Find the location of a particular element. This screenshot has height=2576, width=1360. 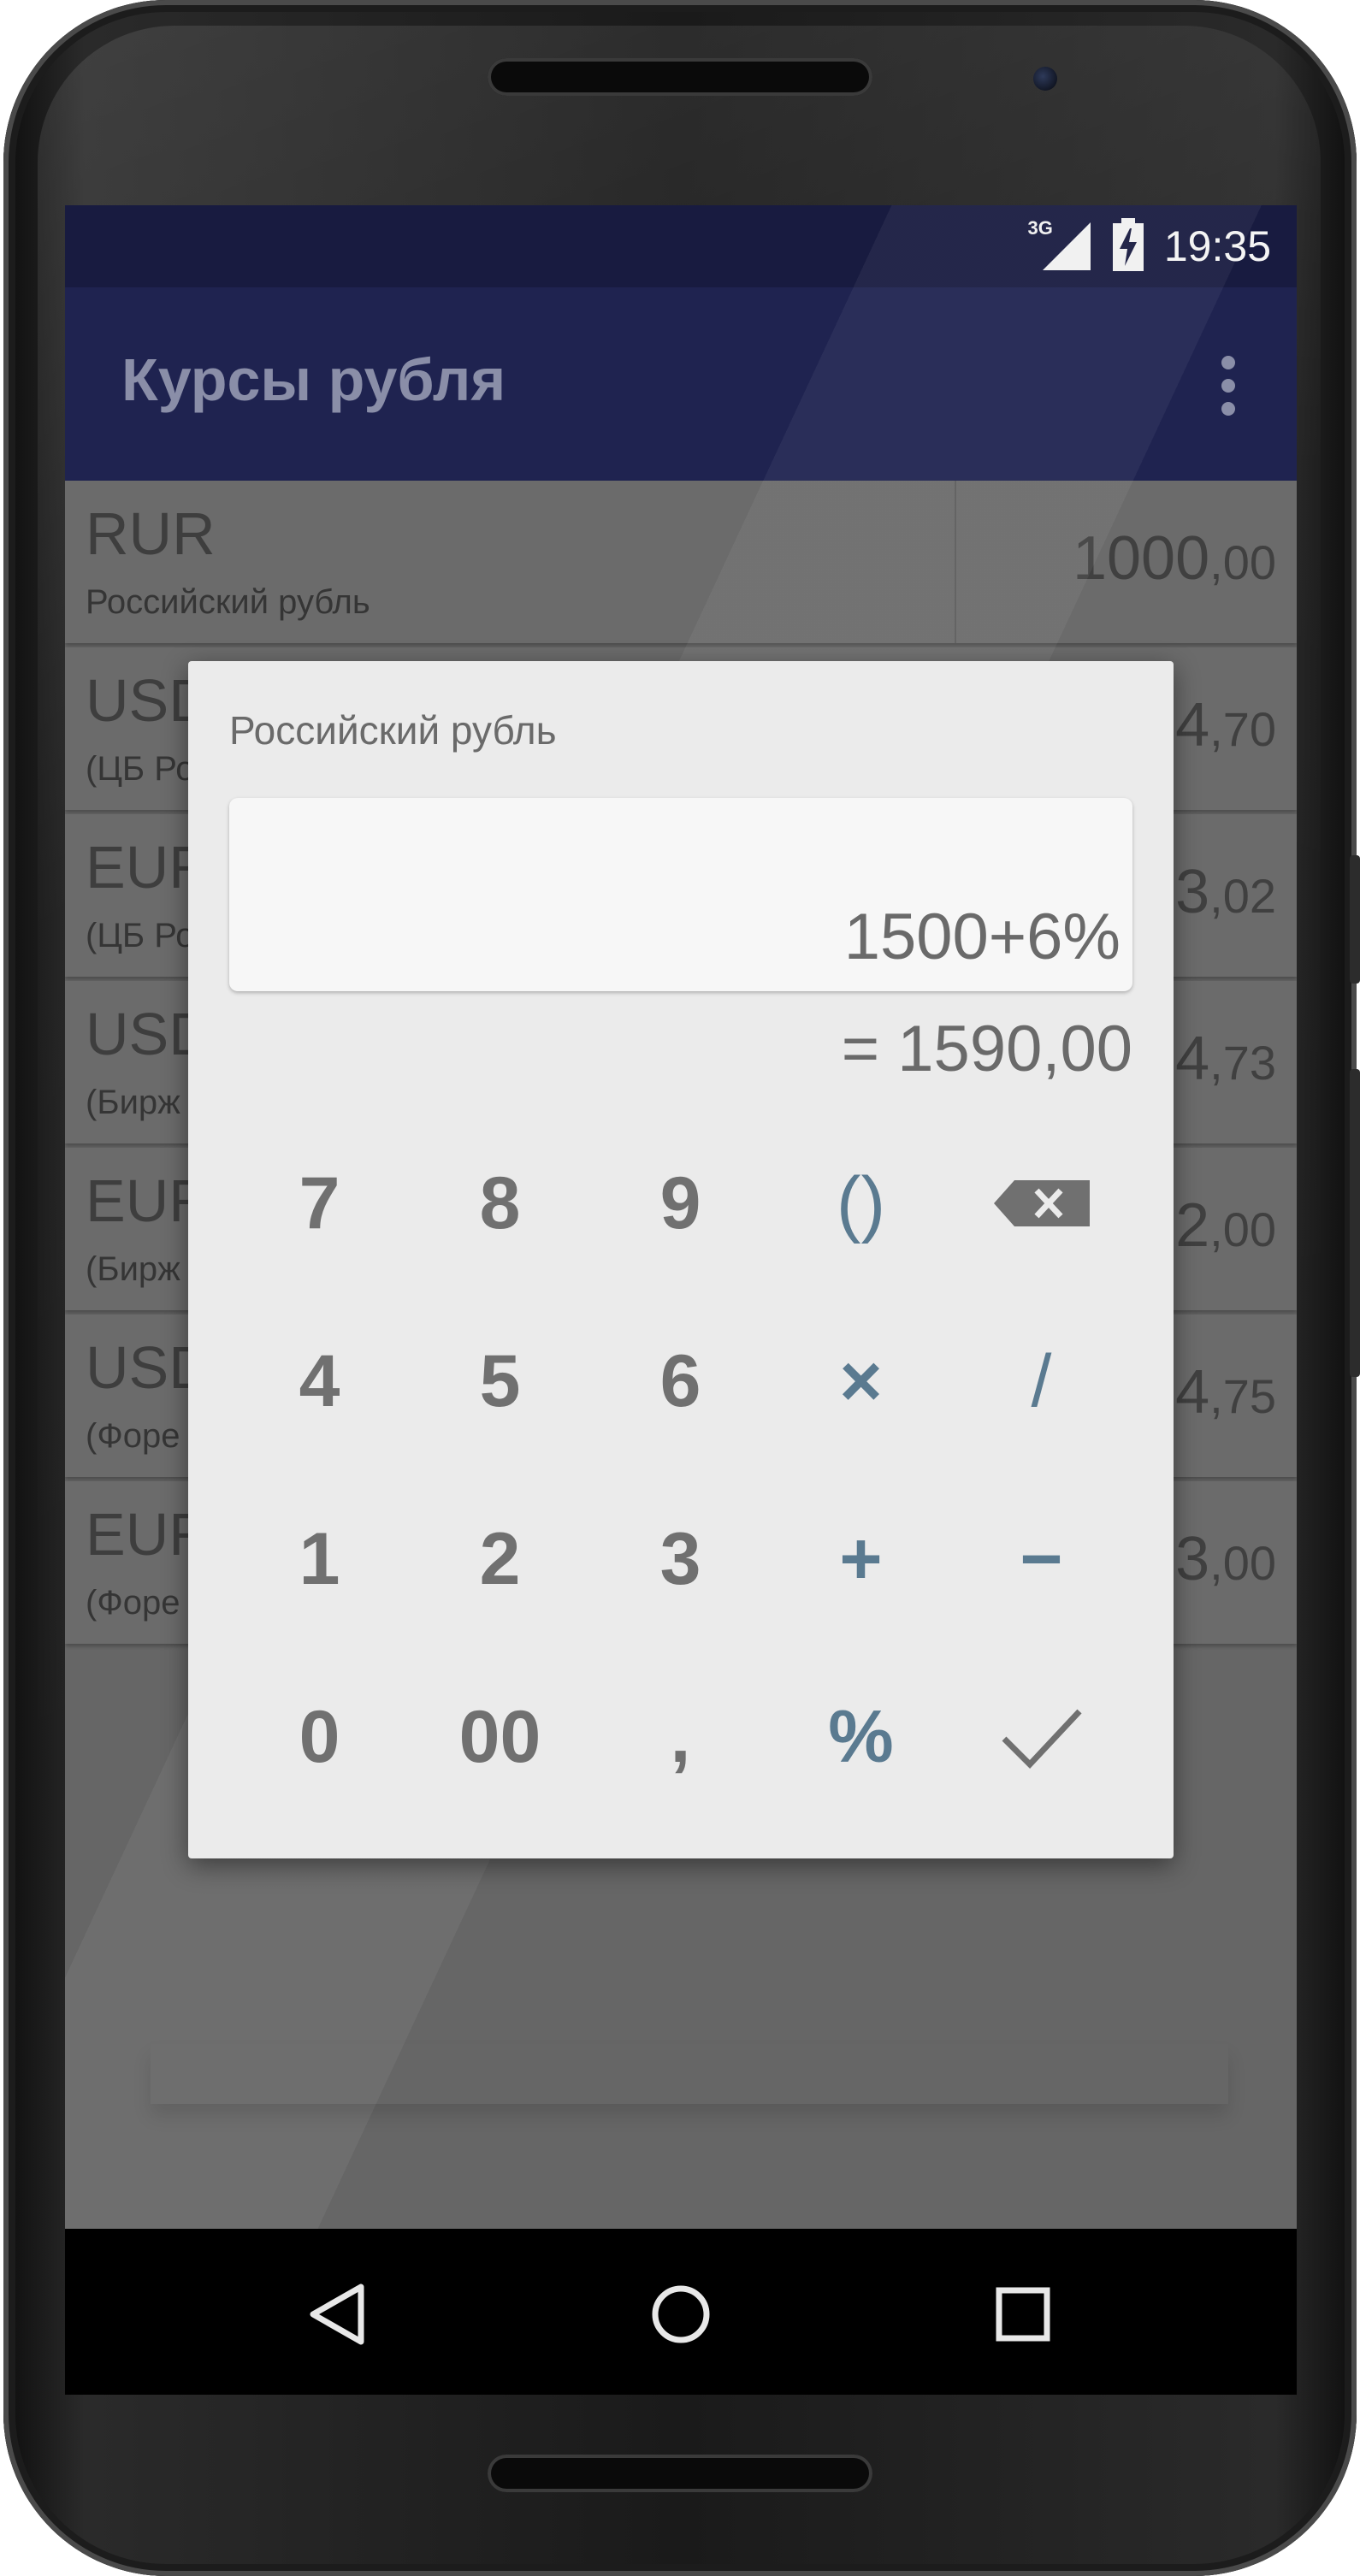

check-icon is located at coordinates (1042, 1737).